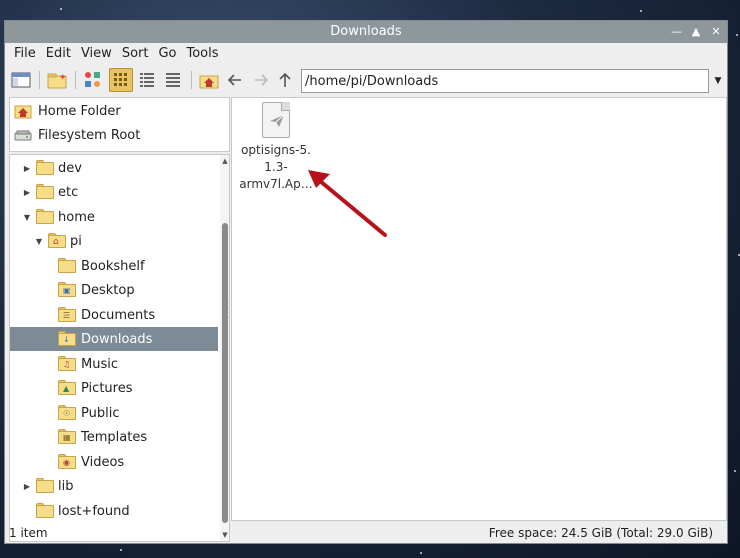 This screenshot has height=558, width=740. I want to click on tree-item-templates: ▦ Templates, so click(114, 437).